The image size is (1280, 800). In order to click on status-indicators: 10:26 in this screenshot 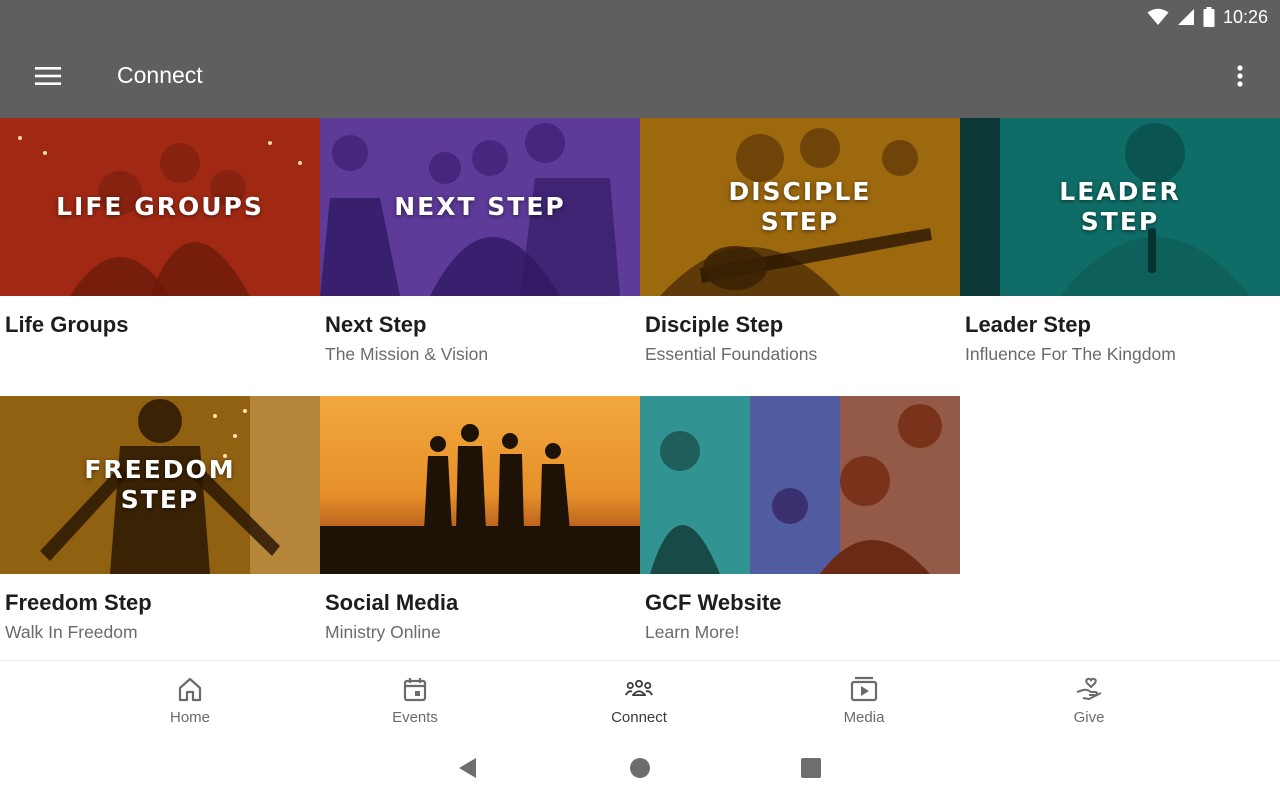, I will do `click(1207, 17)`.